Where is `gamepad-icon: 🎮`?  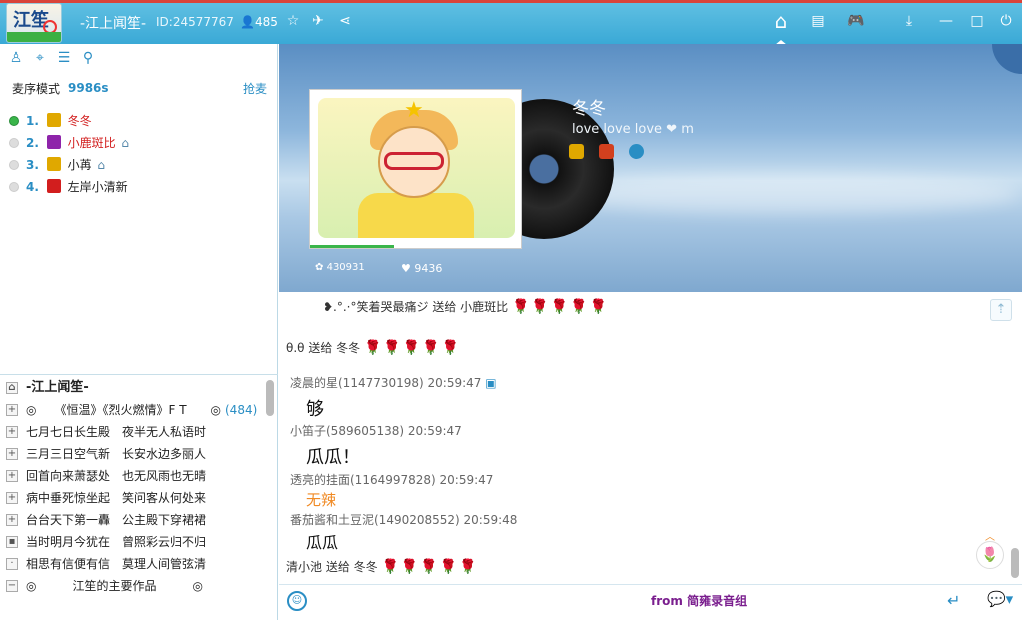
gamepad-icon: 🎮 is located at coordinates (856, 21).